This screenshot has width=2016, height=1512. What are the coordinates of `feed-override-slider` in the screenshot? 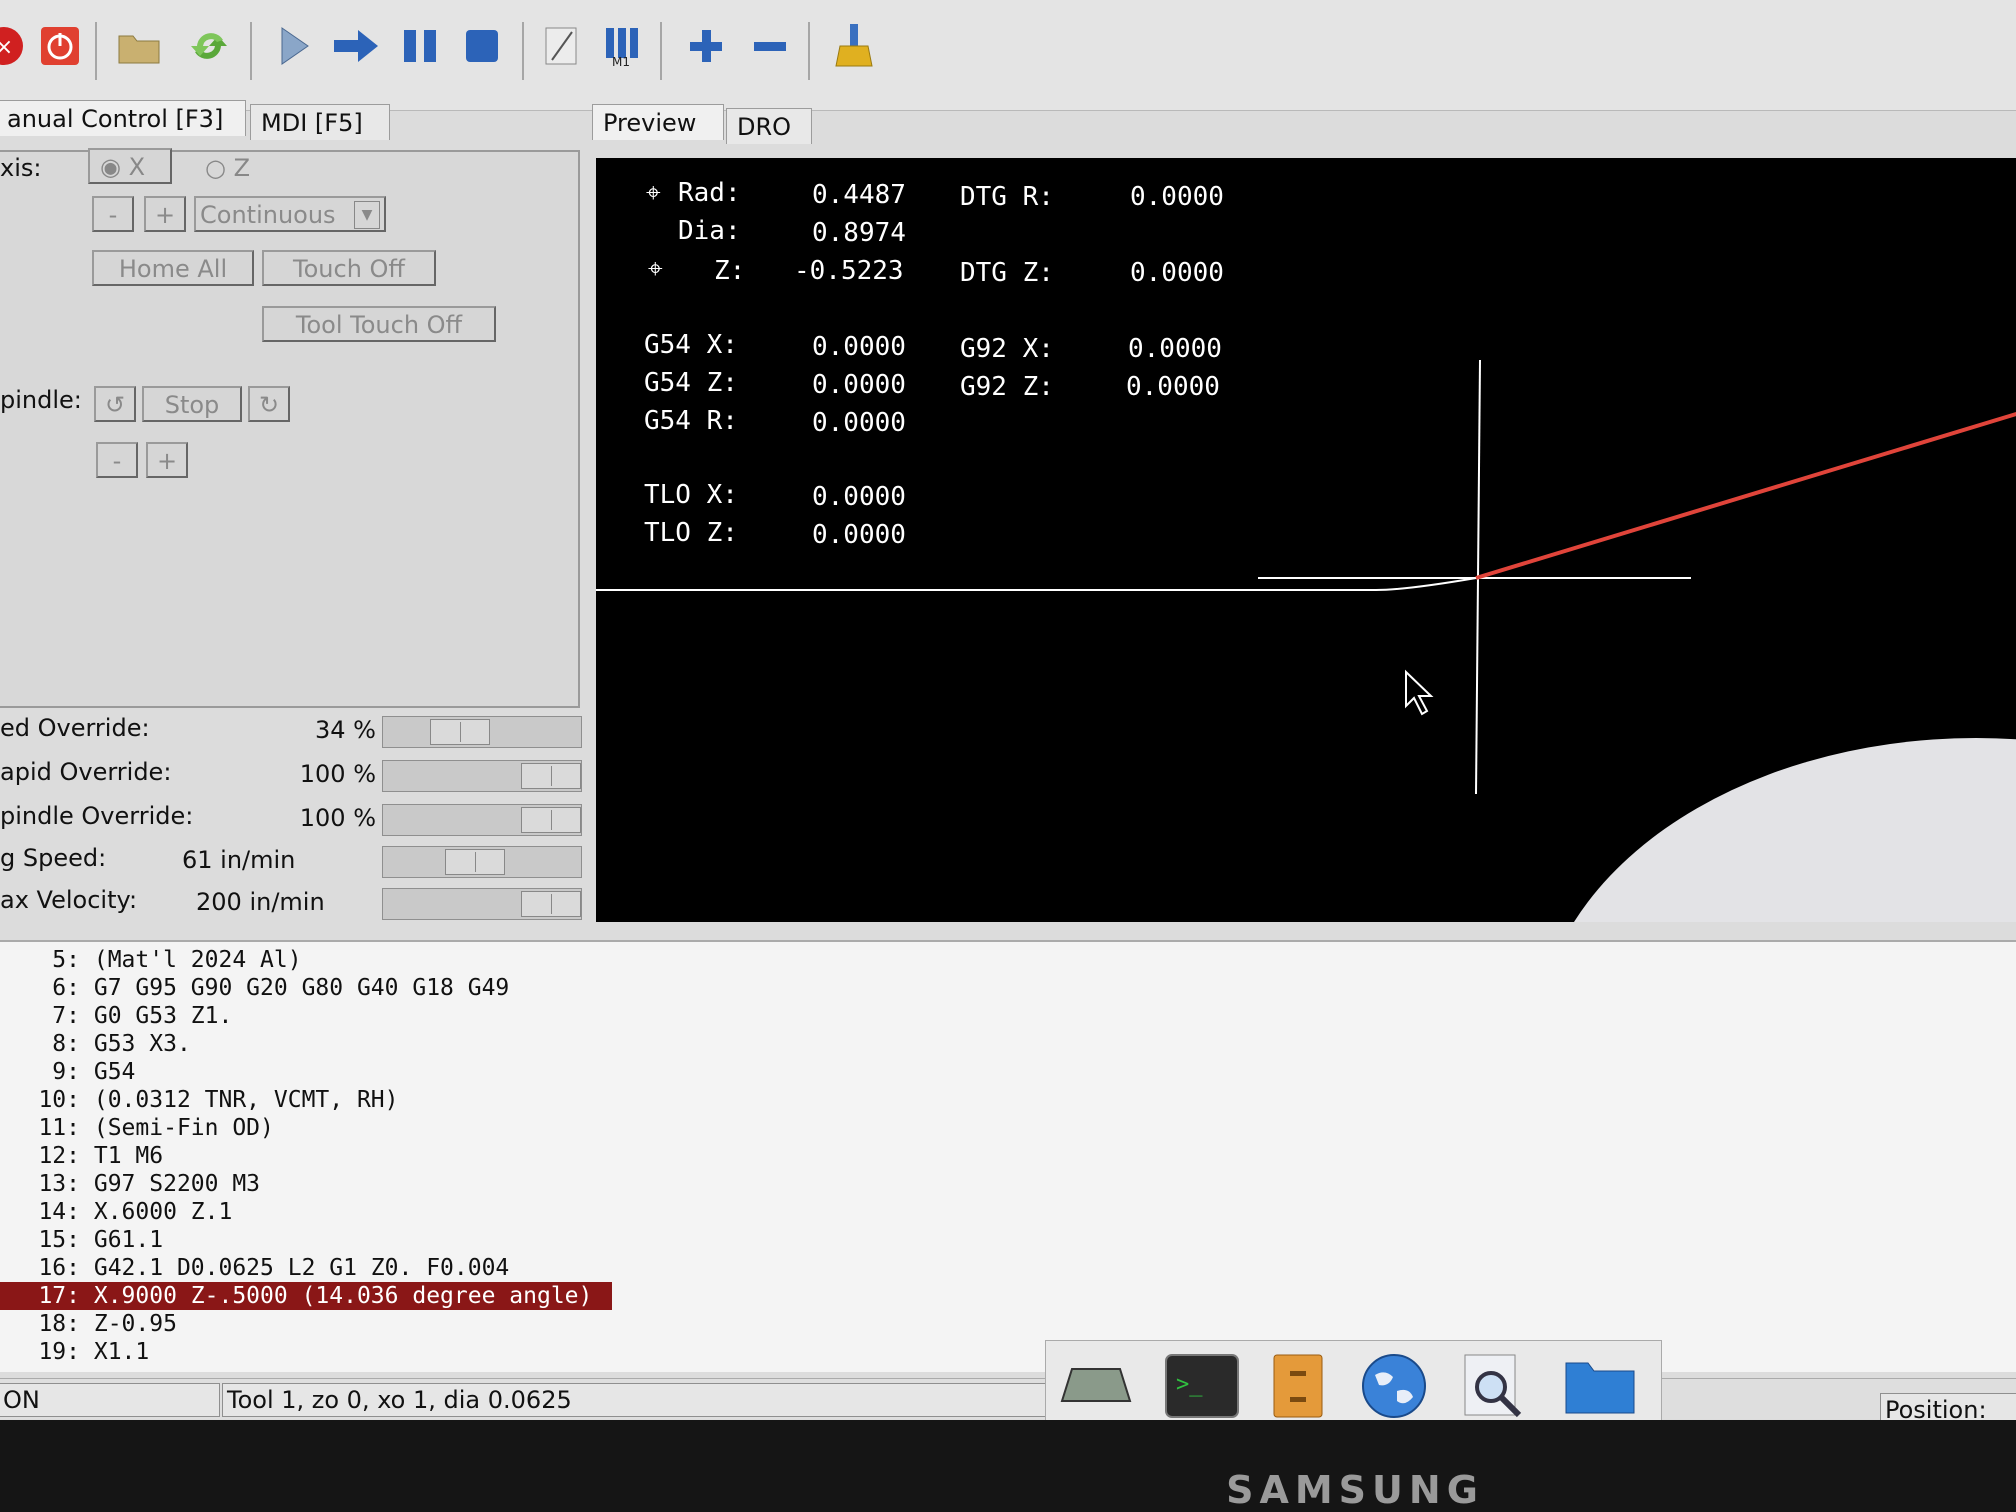 It's located at (482, 732).